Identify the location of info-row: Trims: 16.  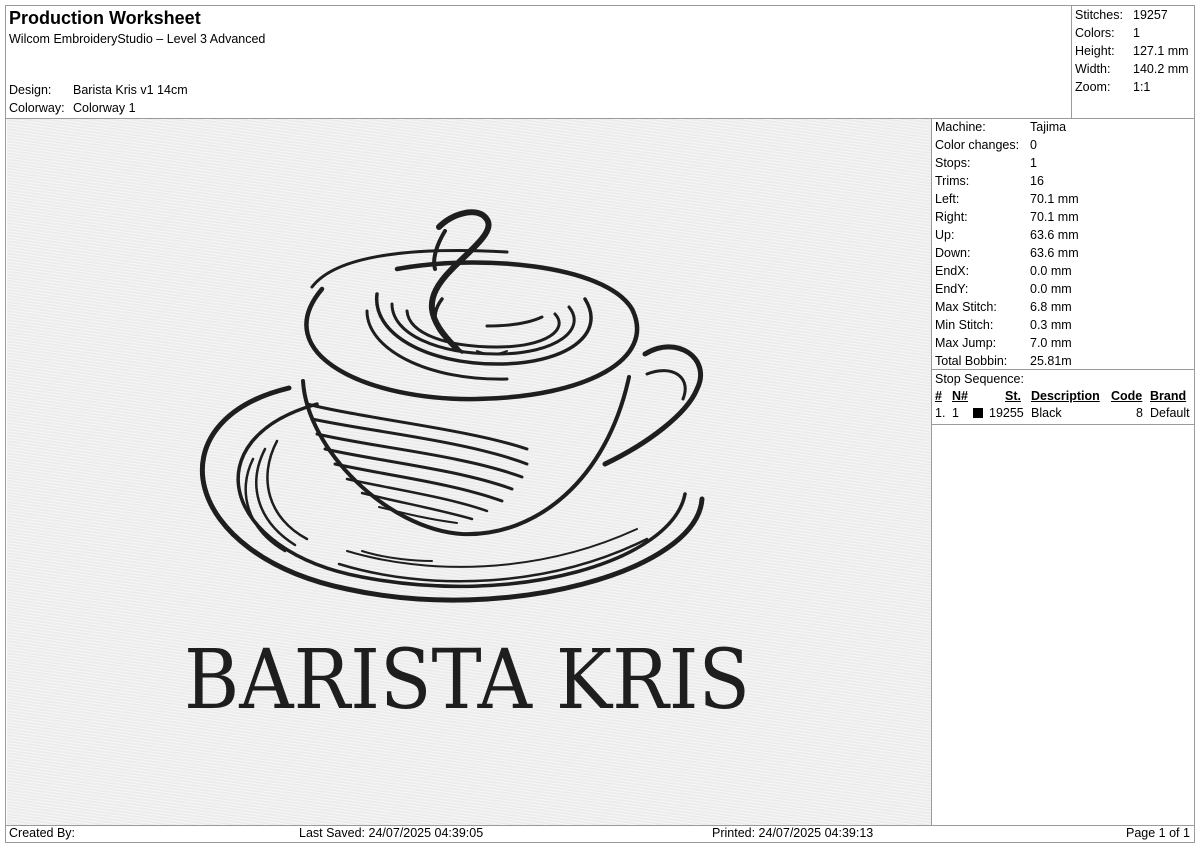
(989, 181).